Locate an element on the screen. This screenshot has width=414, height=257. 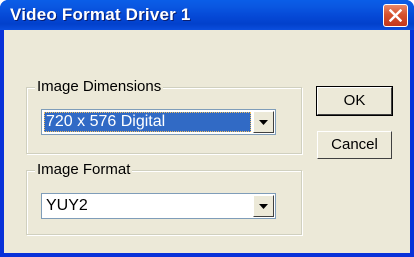
close-icon is located at coordinates (395, 15).